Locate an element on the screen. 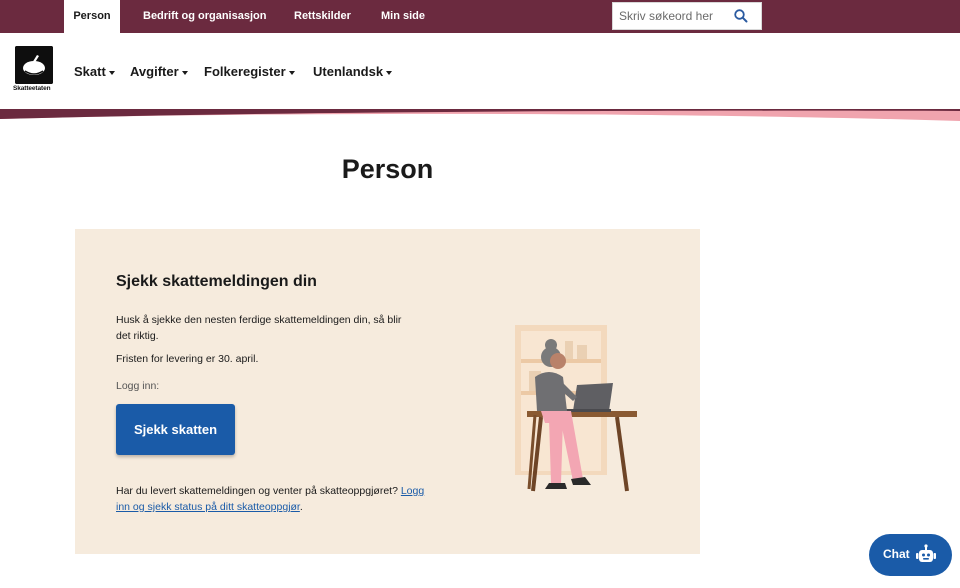 This screenshot has width=960, height=588. tab-bedrift: Bedrift og organisasjon is located at coordinates (204, 16).